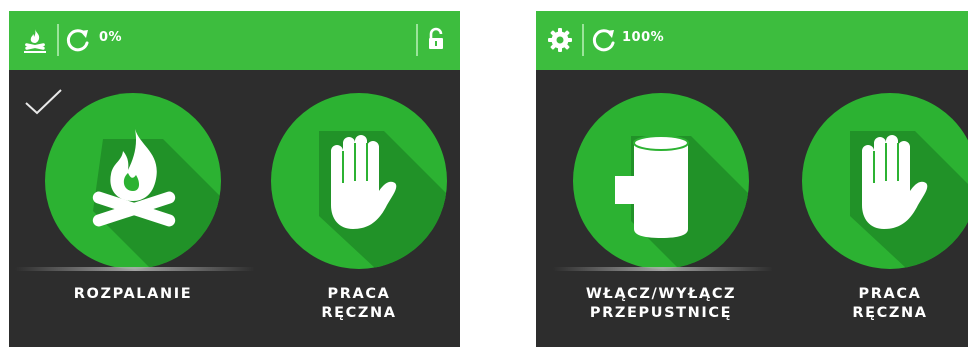 This screenshot has height=347, width=977. Describe the element at coordinates (661, 181) in the screenshot. I see `damper-icon` at that location.